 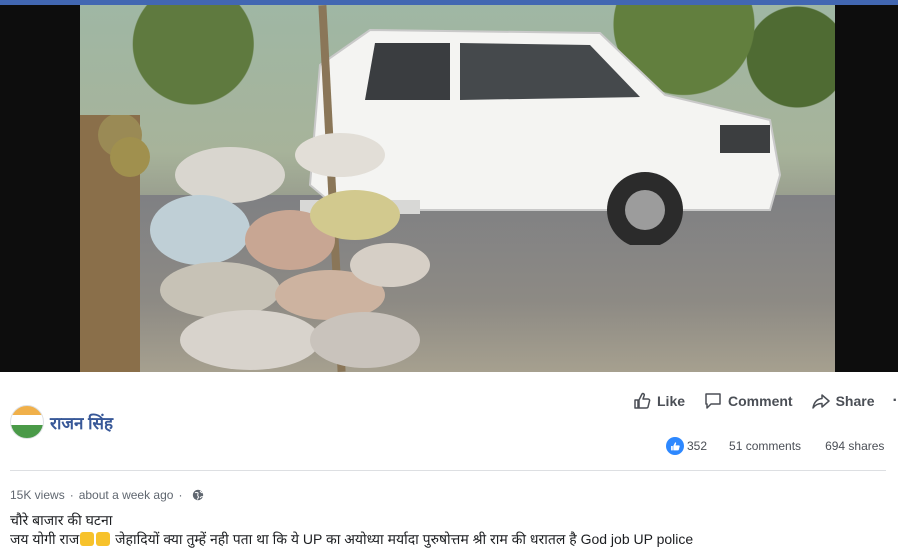 I want to click on globe-icon, so click(x=198, y=495).